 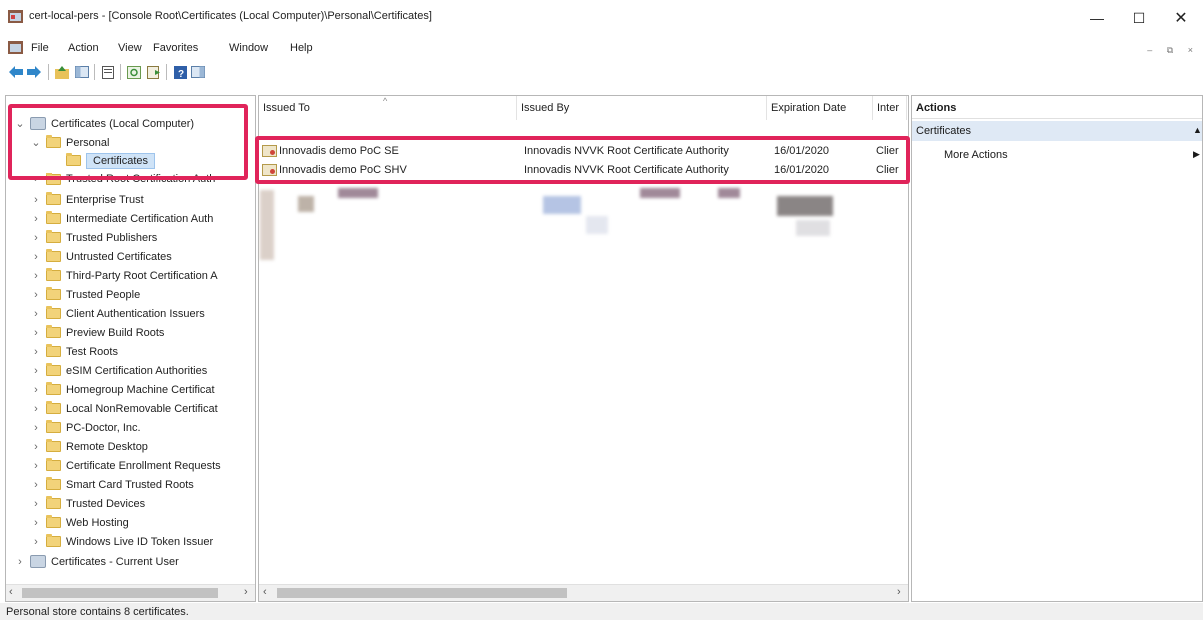 What do you see at coordinates (62, 72) in the screenshot?
I see `up-folder-icon` at bounding box center [62, 72].